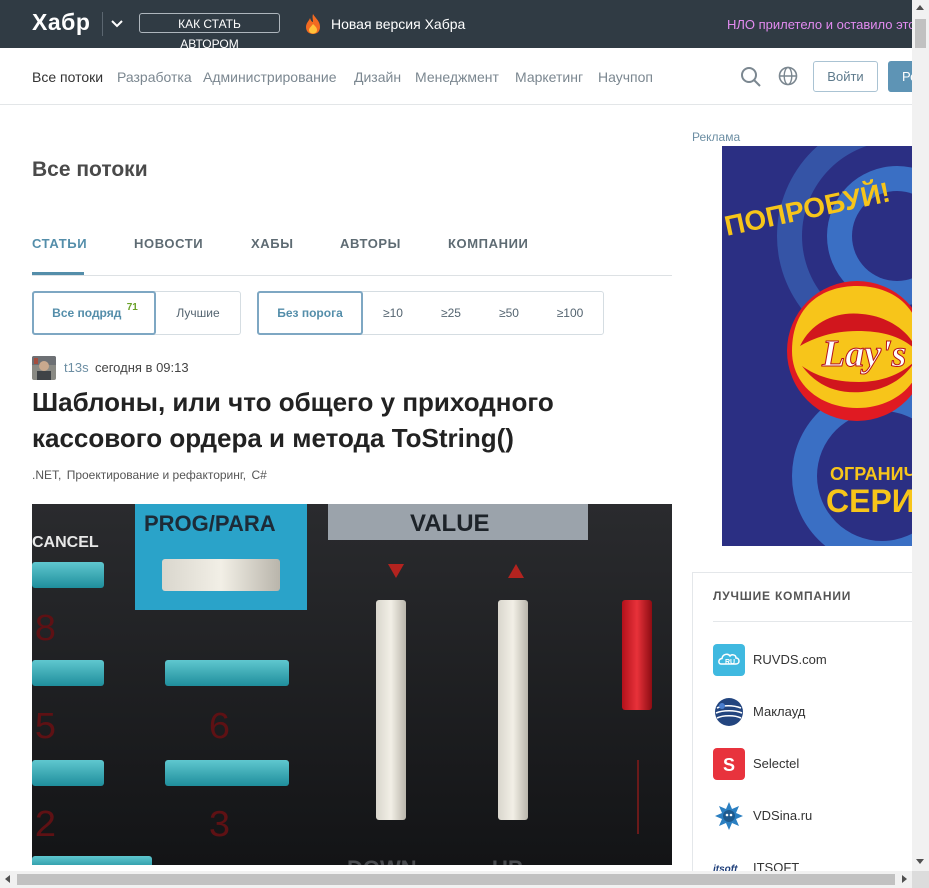 The width and height of the screenshot is (929, 888). What do you see at coordinates (729, 816) in the screenshot?
I see `vdsina-logo-icon` at bounding box center [729, 816].